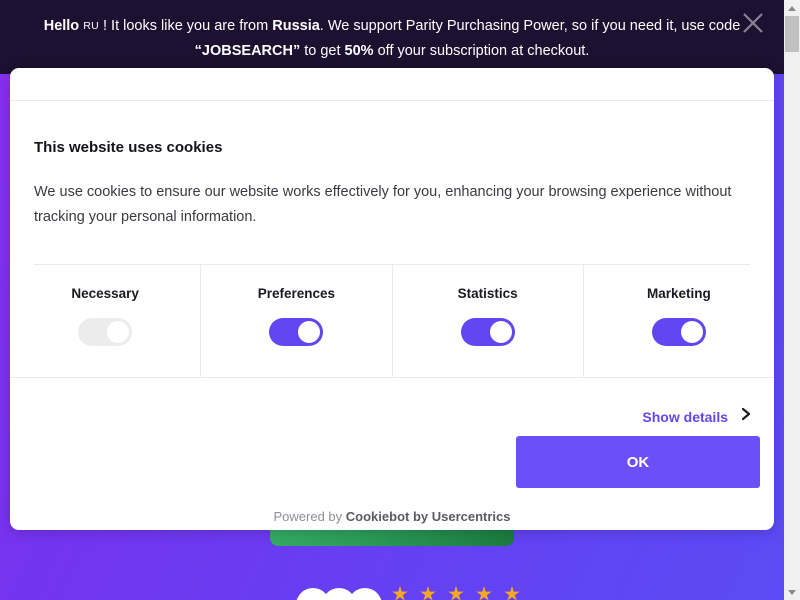  Describe the element at coordinates (685, 416) in the screenshot. I see `show-details-label: Show details` at that location.